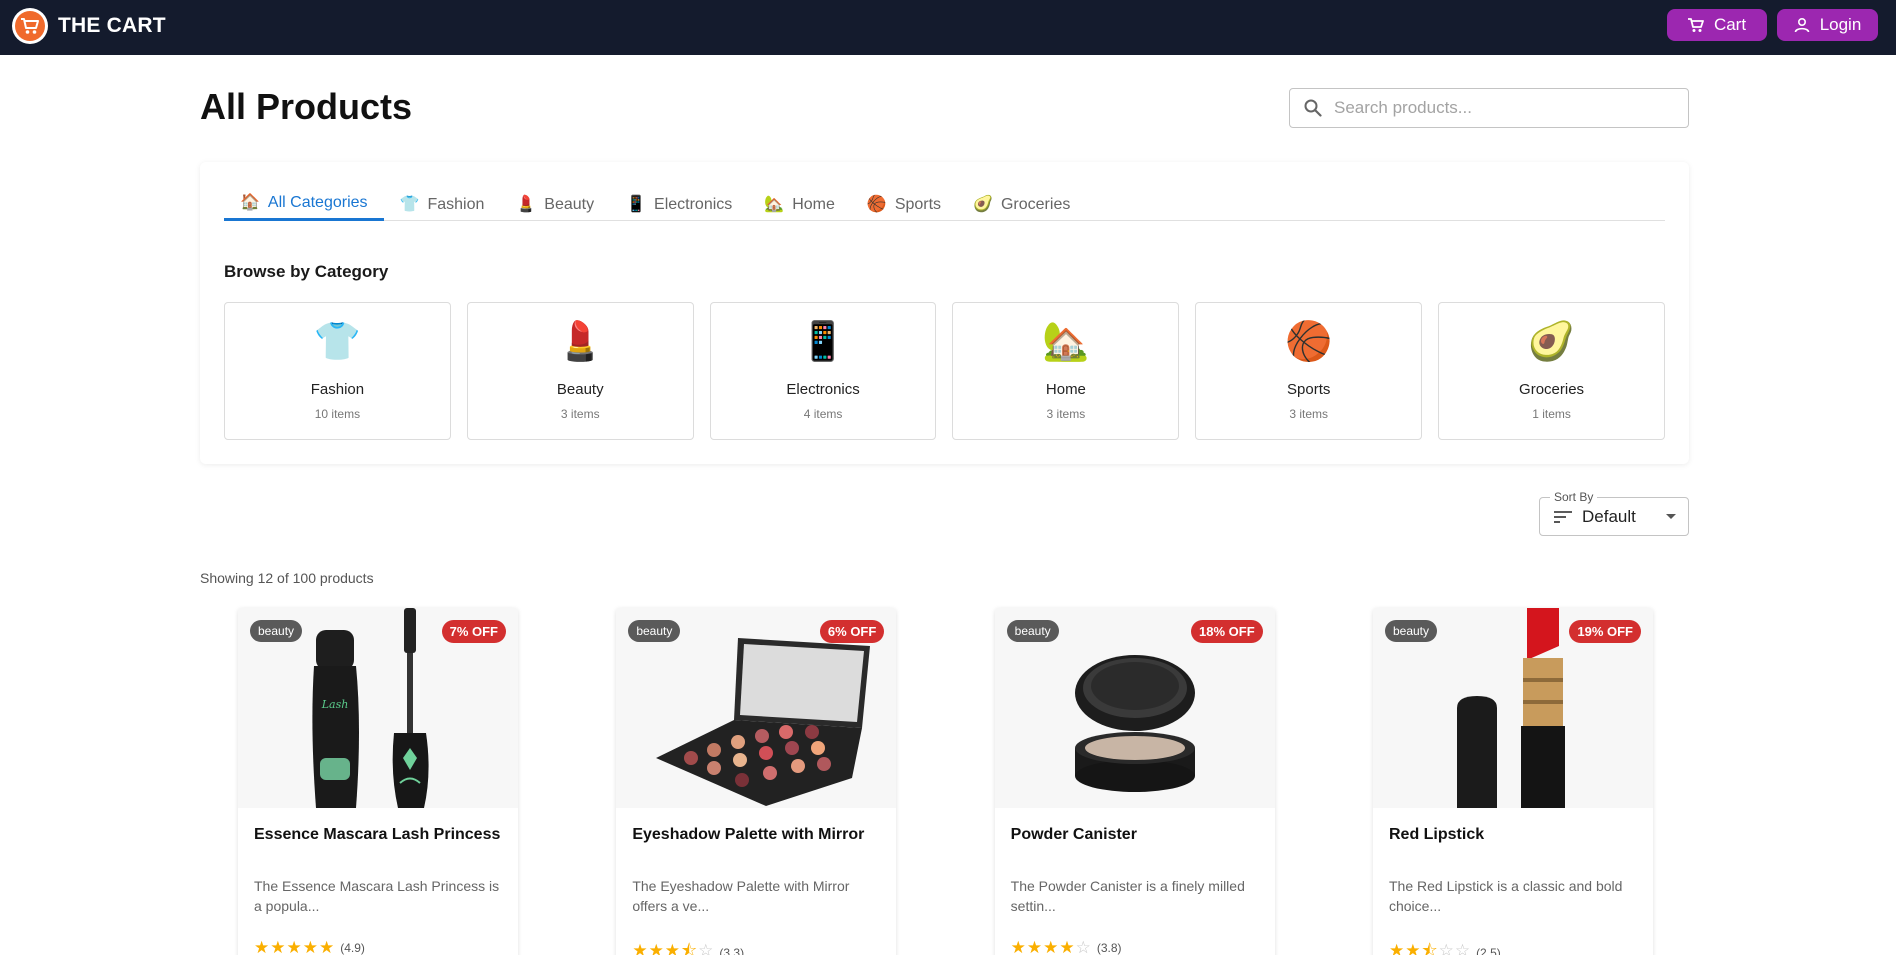 The width and height of the screenshot is (1896, 955). I want to click on cart-button: Cart, so click(1717, 25).